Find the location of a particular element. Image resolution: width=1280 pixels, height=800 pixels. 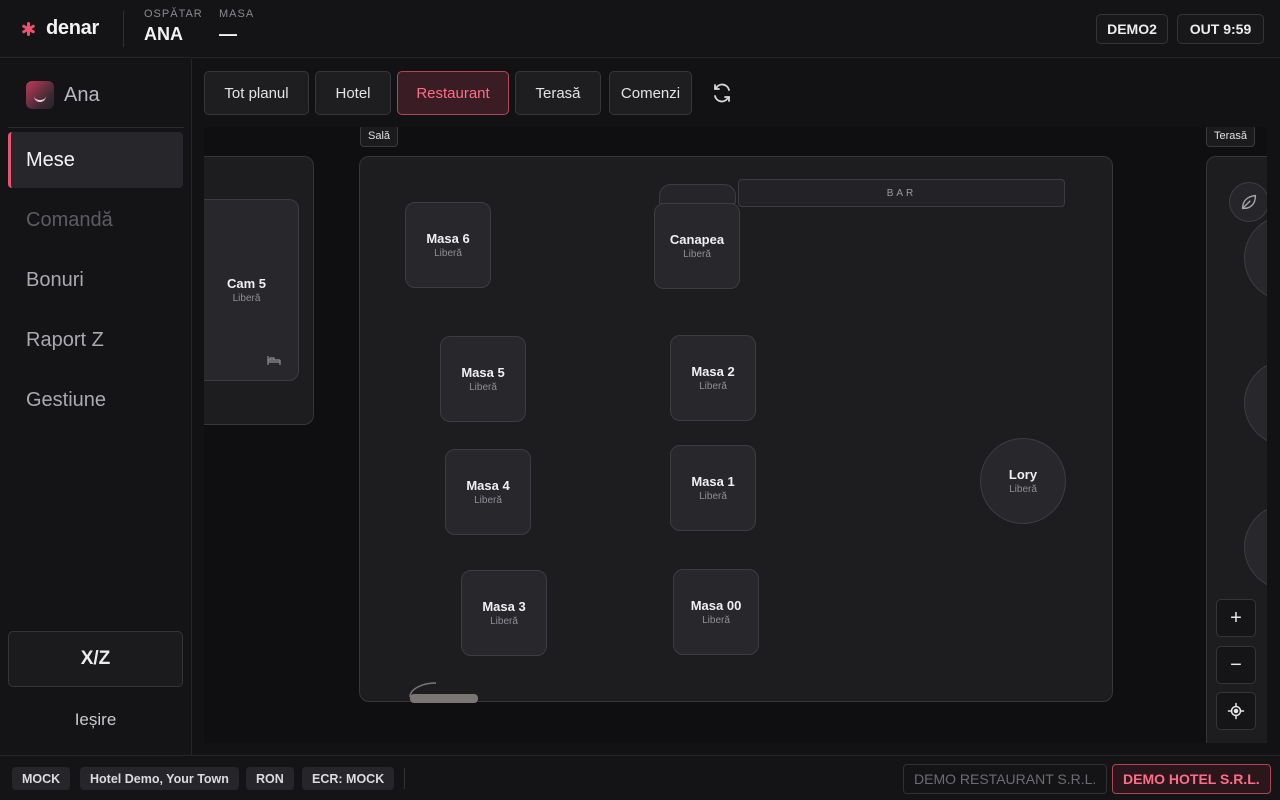

waiter-label: OSPĂTAR is located at coordinates (173, 14).